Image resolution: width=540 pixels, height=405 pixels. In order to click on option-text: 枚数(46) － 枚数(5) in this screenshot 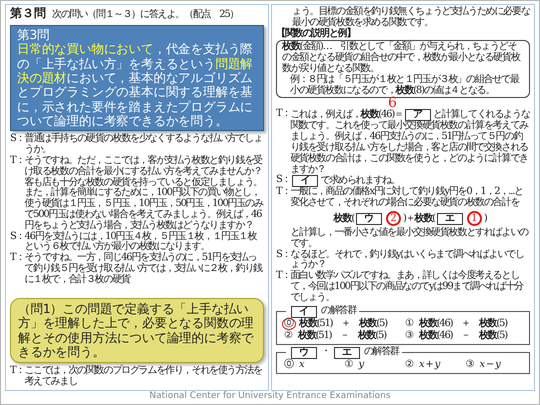, I will do `click(463, 335)`.